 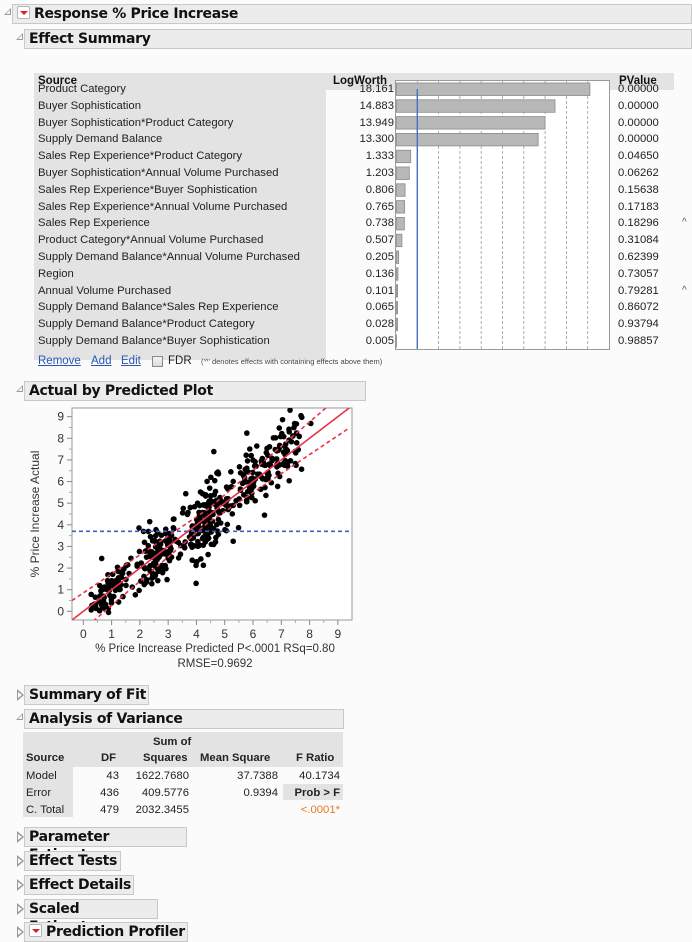 What do you see at coordinates (60, 417) in the screenshot?
I see `y-tick-label: 9` at bounding box center [60, 417].